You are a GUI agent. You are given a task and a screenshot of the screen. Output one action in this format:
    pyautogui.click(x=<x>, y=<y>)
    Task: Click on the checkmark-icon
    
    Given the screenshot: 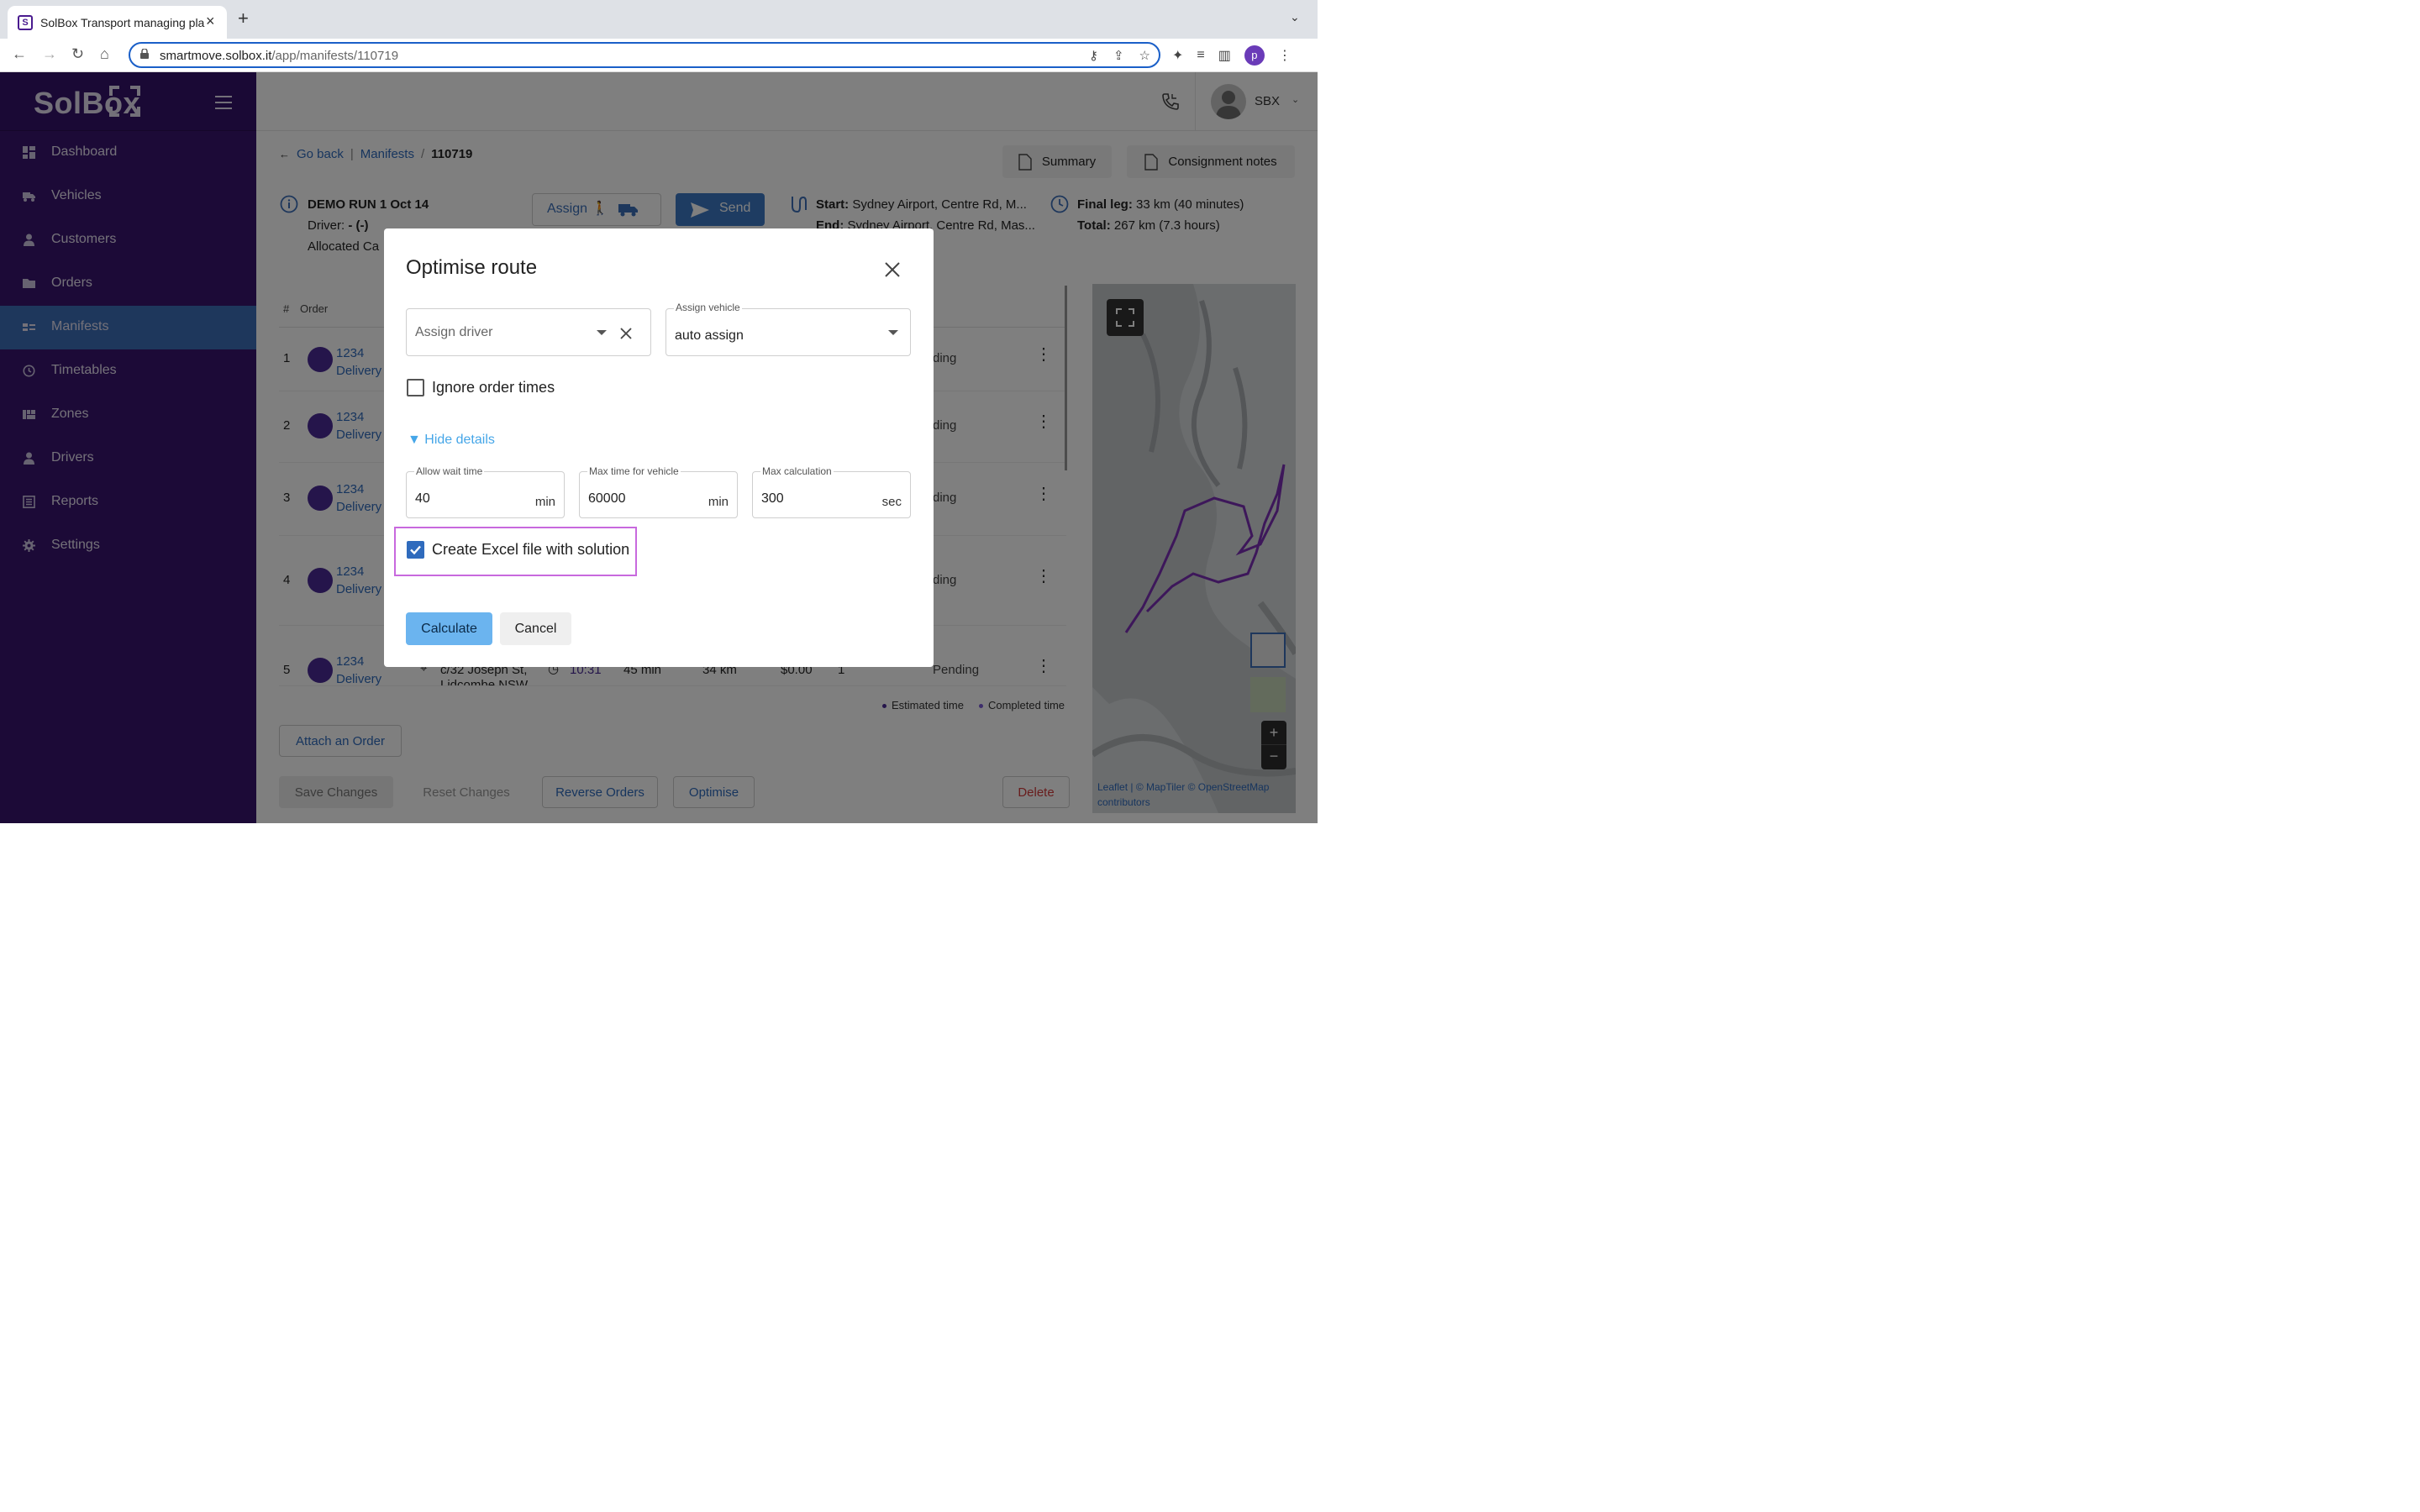 What is the action you would take?
    pyautogui.click(x=415, y=550)
    